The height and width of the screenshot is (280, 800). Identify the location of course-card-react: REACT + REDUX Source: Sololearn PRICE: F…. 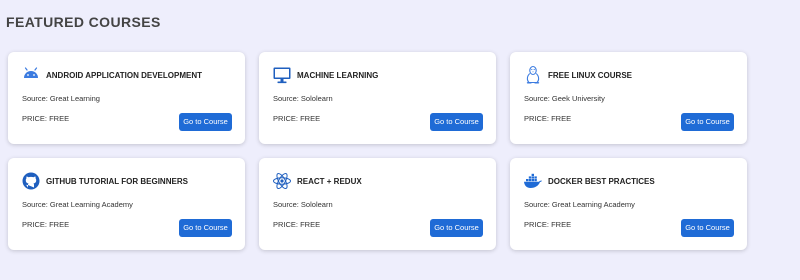
(377, 204).